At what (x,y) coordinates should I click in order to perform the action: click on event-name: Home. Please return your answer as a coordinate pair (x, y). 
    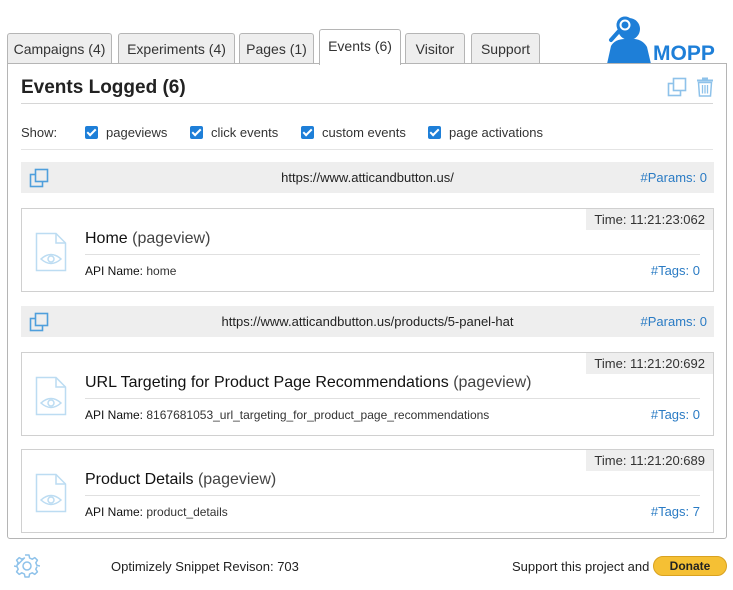
    Looking at the image, I should click on (106, 238).